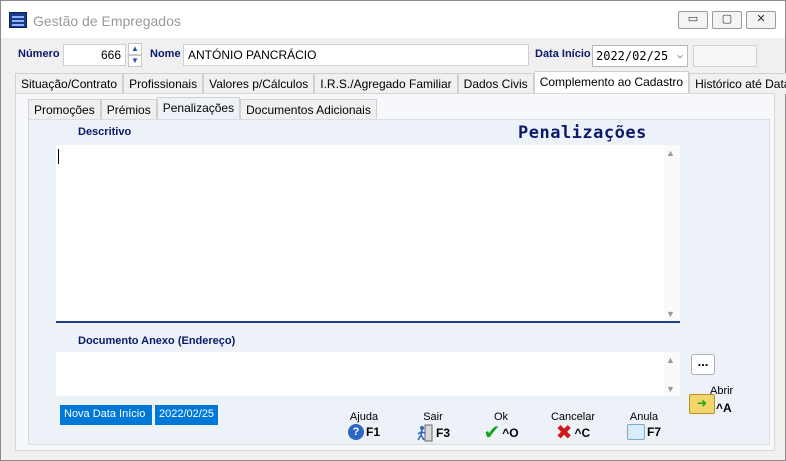 This screenshot has height=461, width=786. I want to click on extra-field, so click(725, 56).